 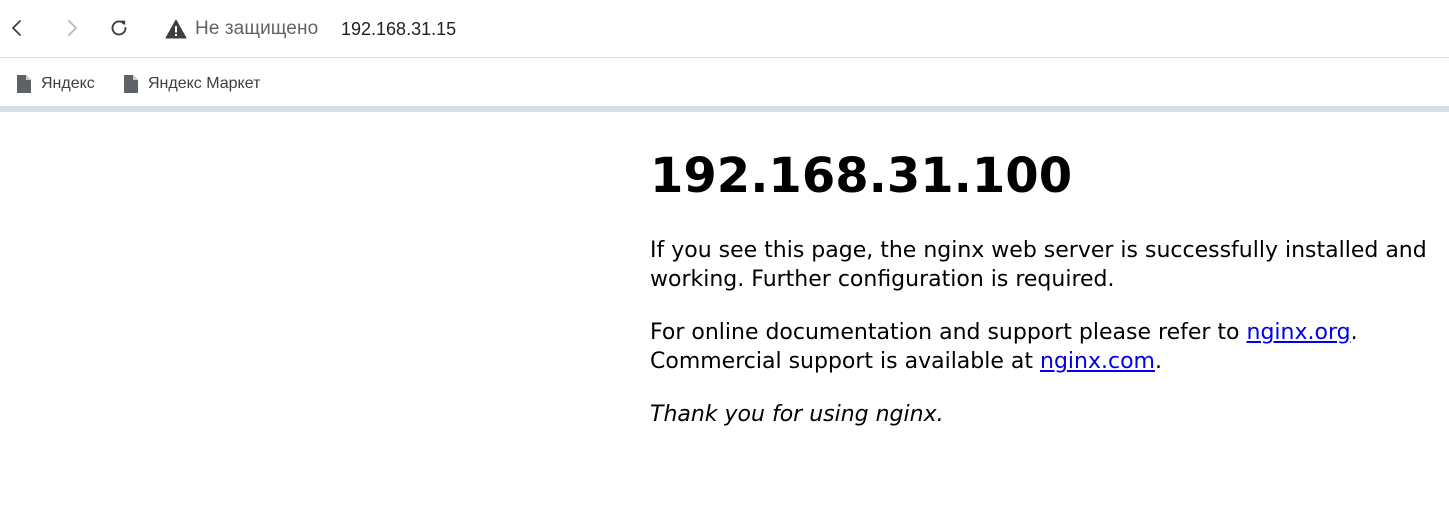 I want to click on reload-icon, so click(x=119, y=28).